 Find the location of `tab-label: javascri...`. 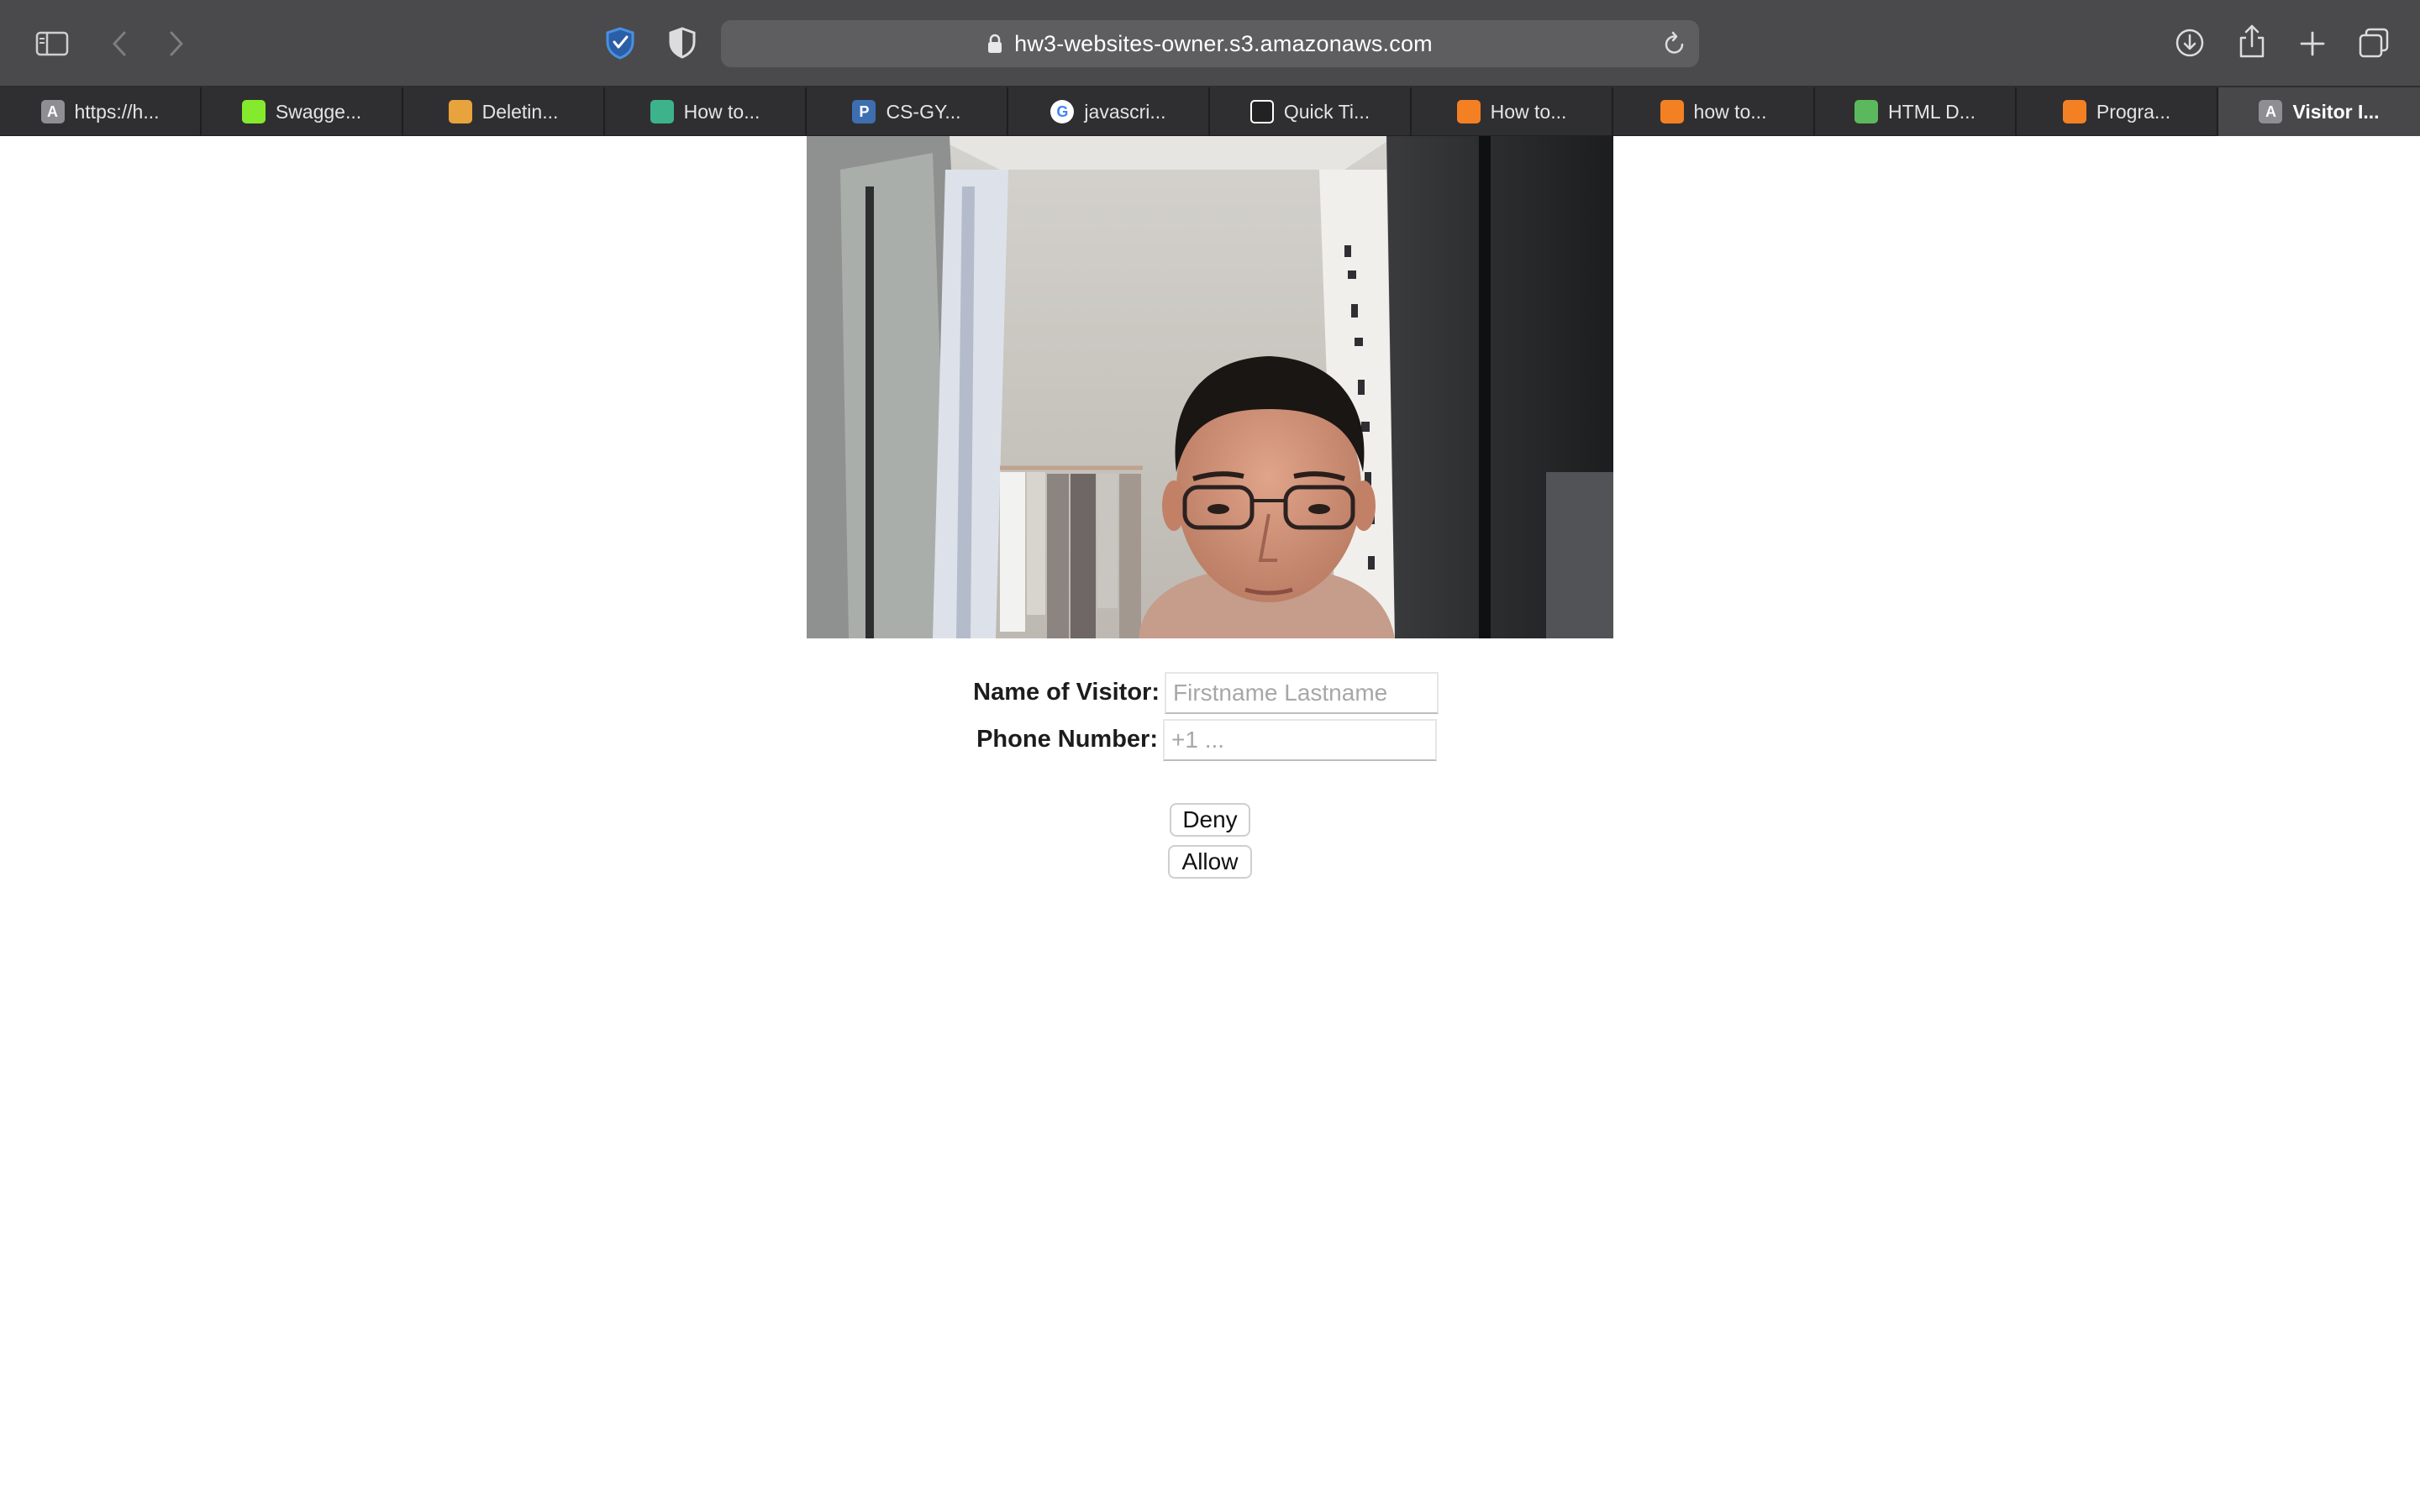

tab-label: javascri... is located at coordinates (1125, 111).